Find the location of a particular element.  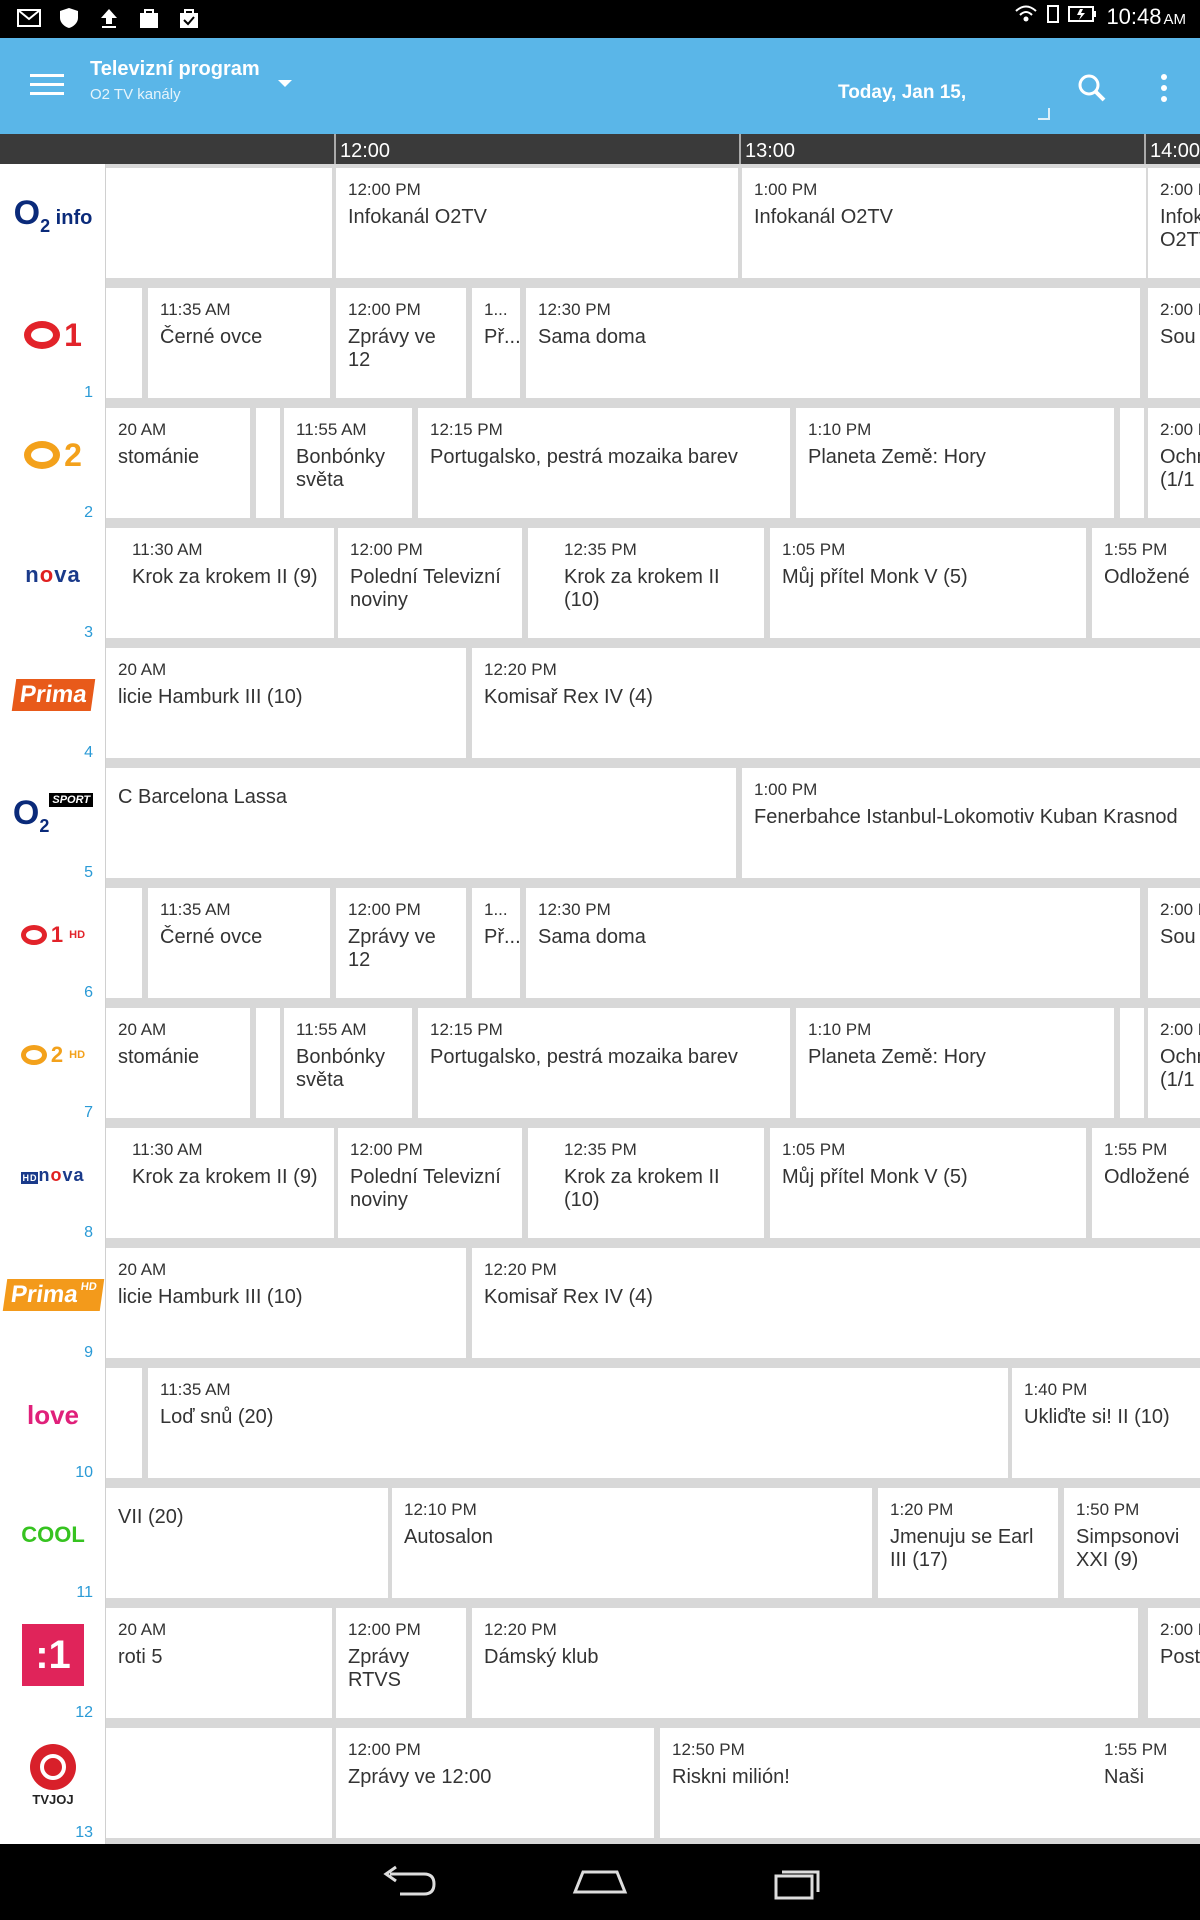

channel-header: TVJOJ 13 is located at coordinates (53, 1784).